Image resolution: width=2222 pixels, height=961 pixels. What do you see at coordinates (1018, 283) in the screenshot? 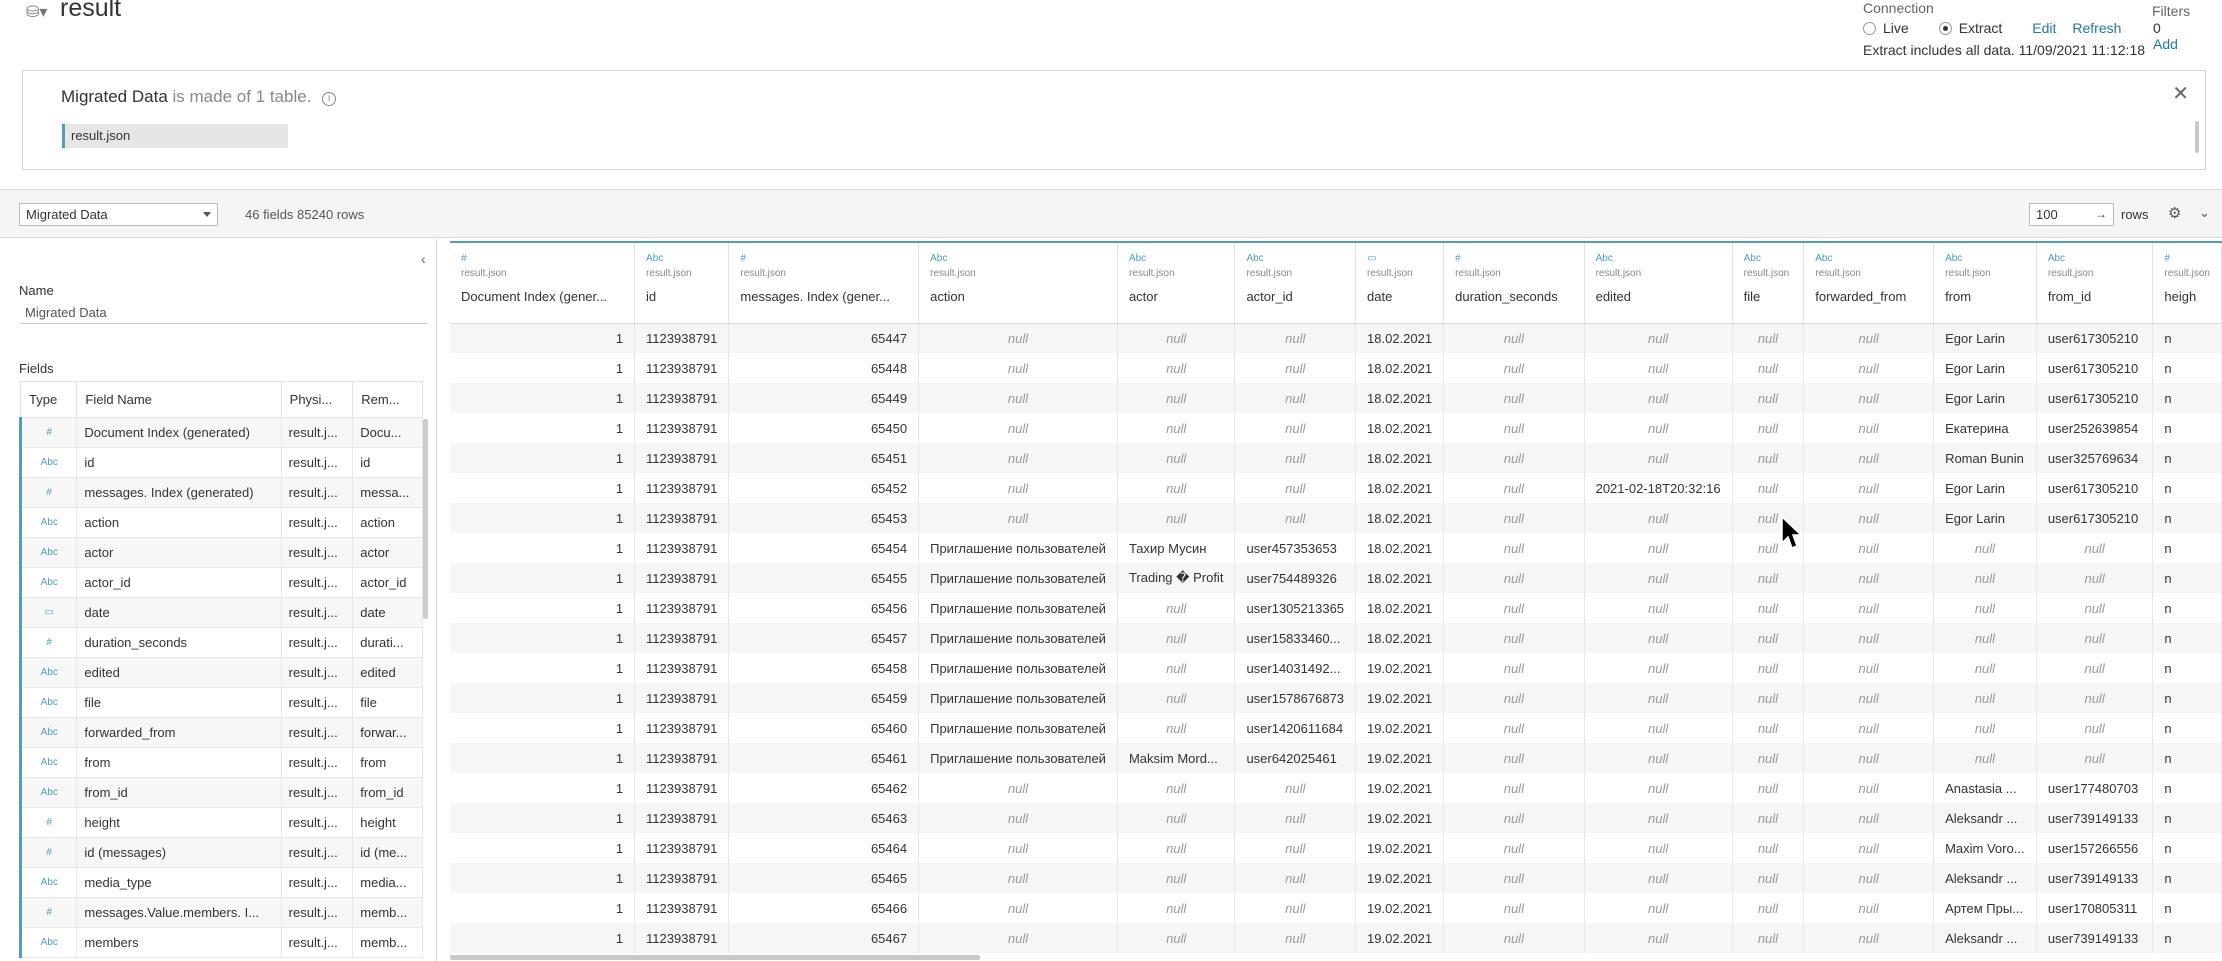
I see `column-header: Abc result.json action` at bounding box center [1018, 283].